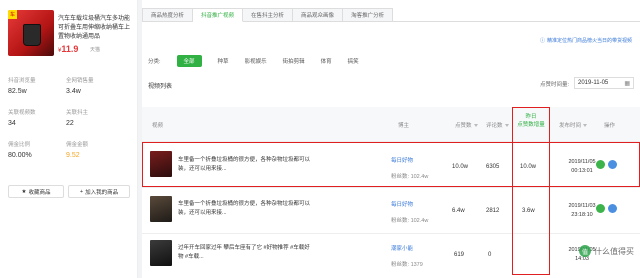 The width and height of the screenshot is (640, 278). I want to click on plus-icon: +, so click(81, 191).